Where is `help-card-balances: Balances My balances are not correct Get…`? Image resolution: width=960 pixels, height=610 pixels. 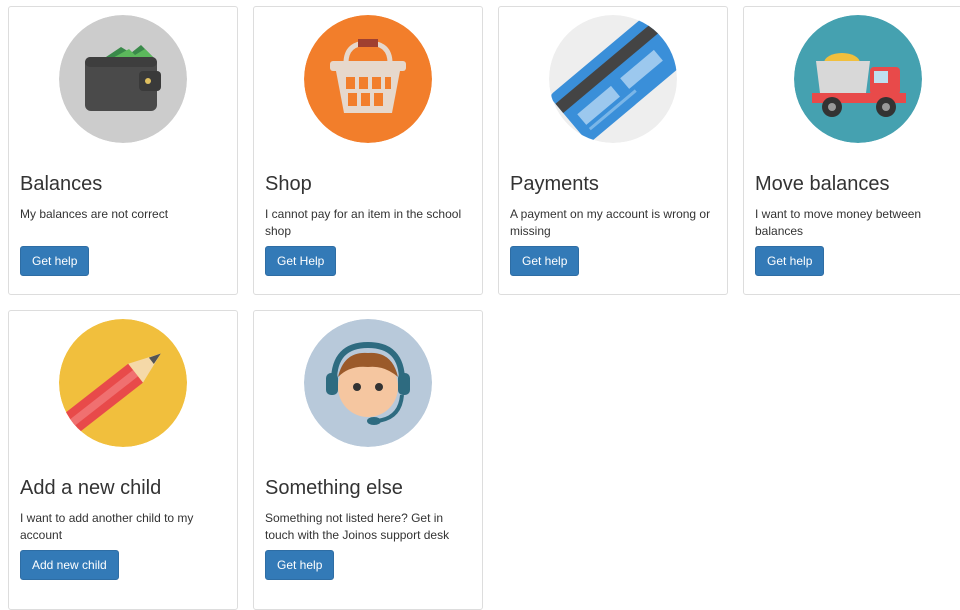 help-card-balances: Balances My balances are not correct Get… is located at coordinates (123, 150).